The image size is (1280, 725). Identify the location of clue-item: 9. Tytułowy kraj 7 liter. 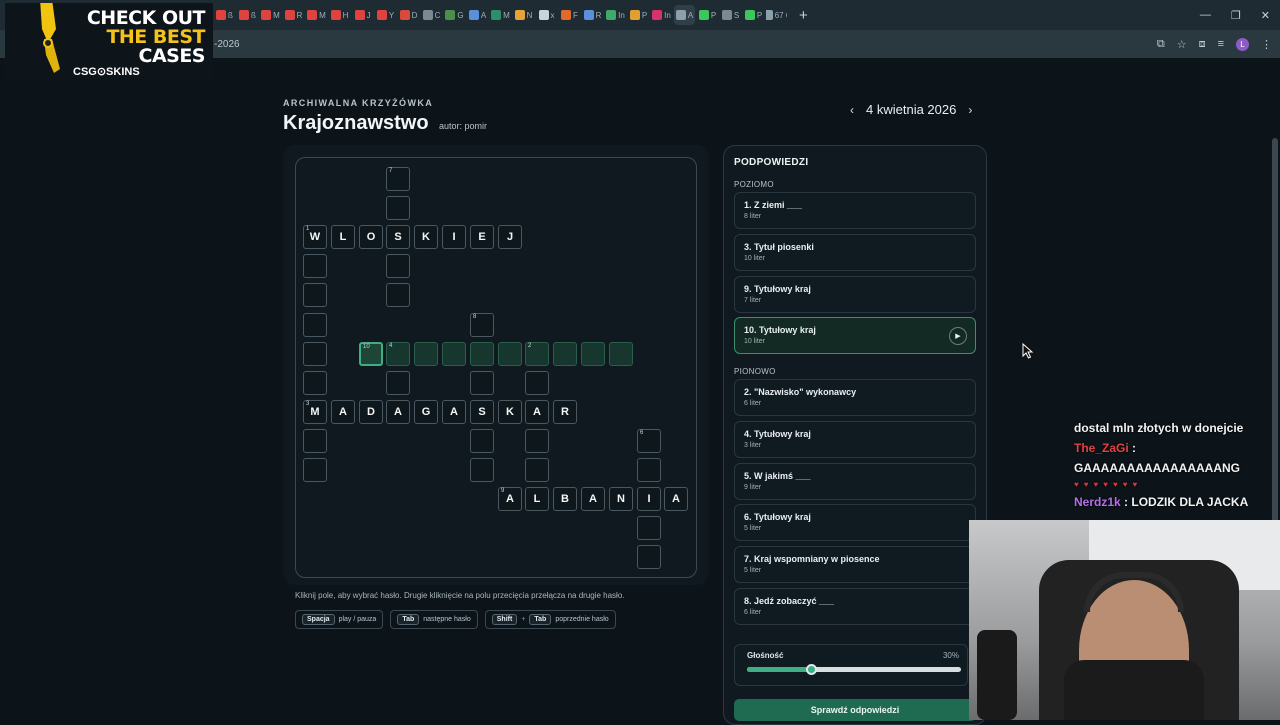
(855, 294).